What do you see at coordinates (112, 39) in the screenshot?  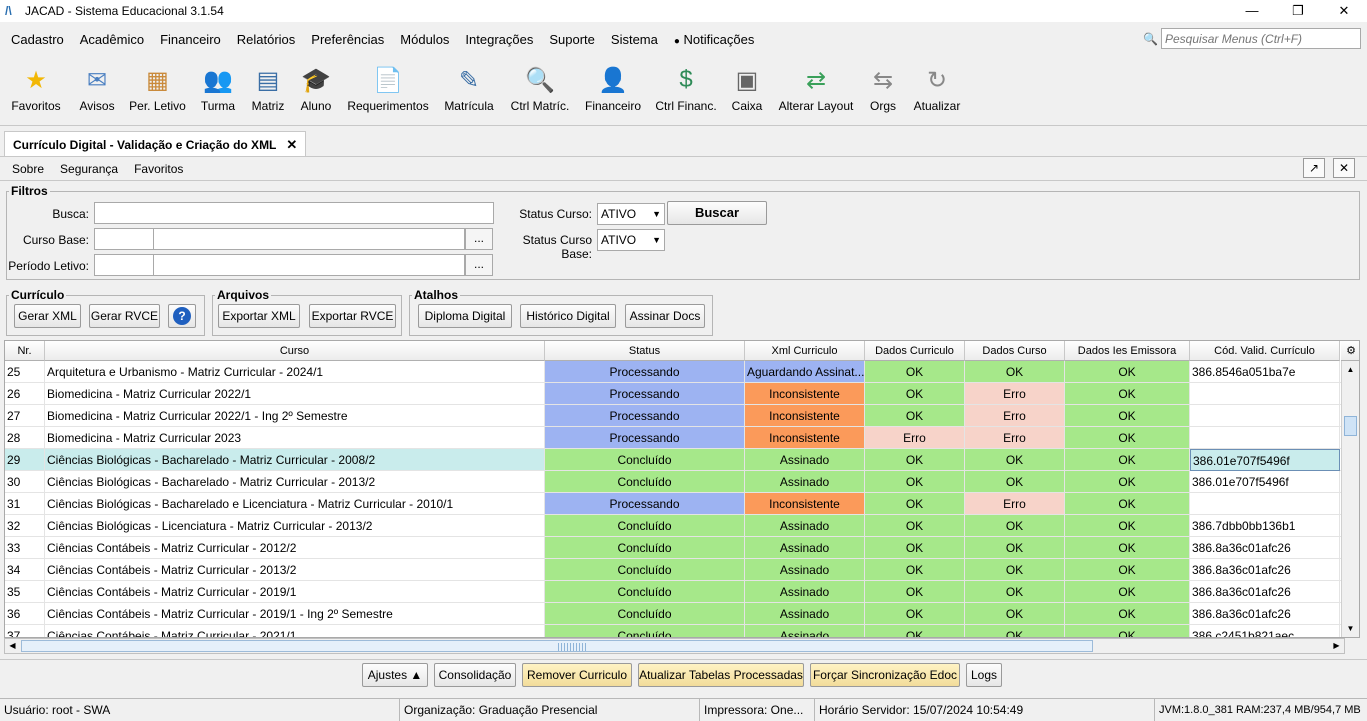 I see `menu-academico: Acadêmico` at bounding box center [112, 39].